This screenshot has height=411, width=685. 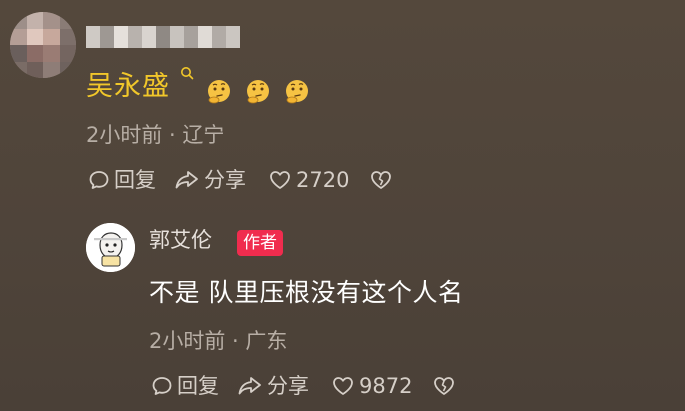 What do you see at coordinates (323, 180) in the screenshot?
I see `like-count: 2720` at bounding box center [323, 180].